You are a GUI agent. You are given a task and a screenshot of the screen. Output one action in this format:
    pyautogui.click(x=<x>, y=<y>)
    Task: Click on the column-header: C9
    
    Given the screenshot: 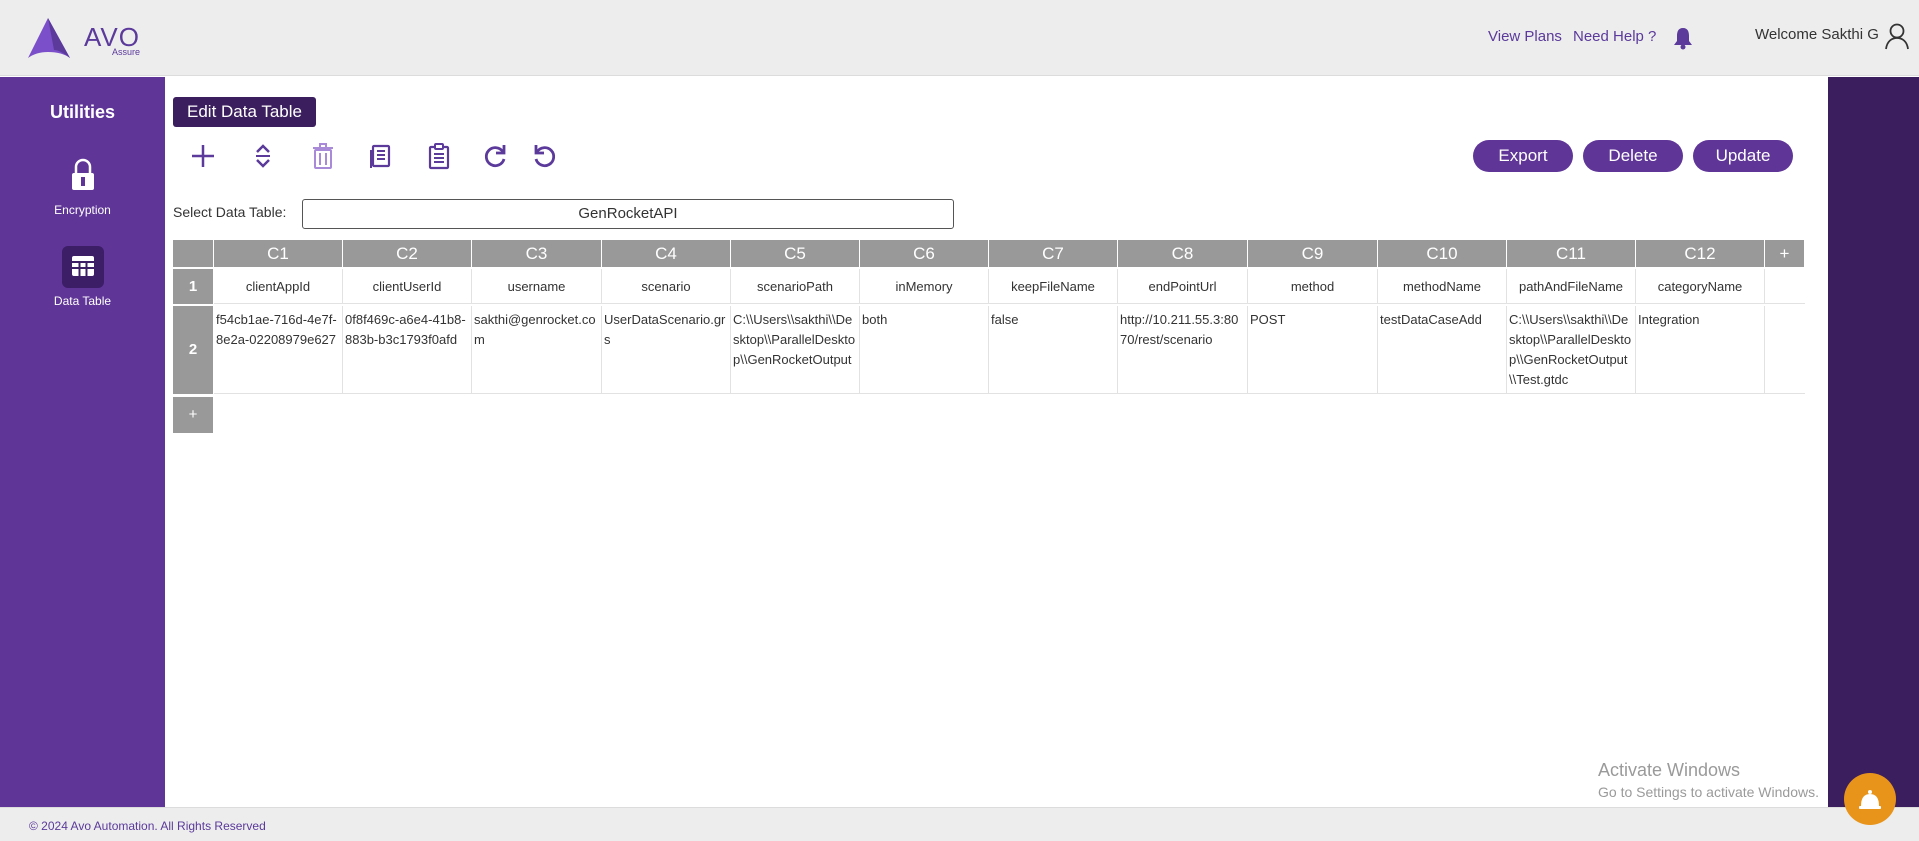 What is the action you would take?
    pyautogui.click(x=1312, y=253)
    